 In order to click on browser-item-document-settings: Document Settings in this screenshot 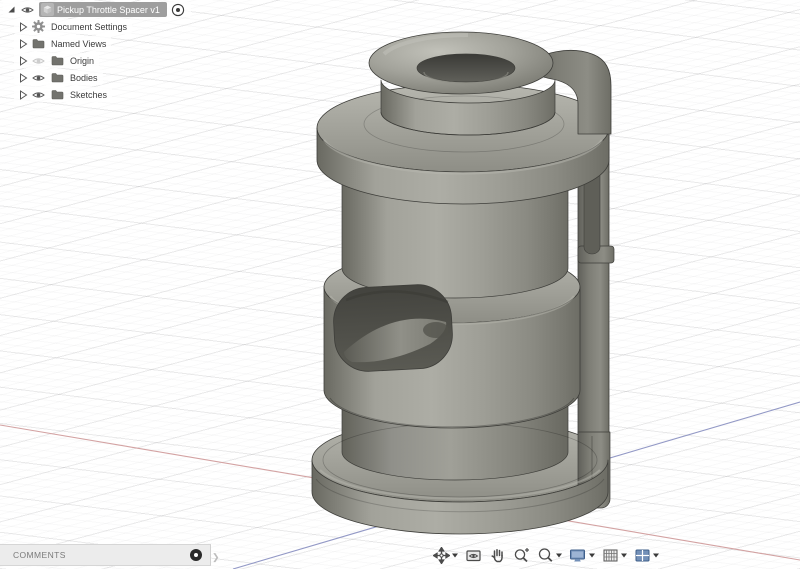, I will do `click(73, 26)`.